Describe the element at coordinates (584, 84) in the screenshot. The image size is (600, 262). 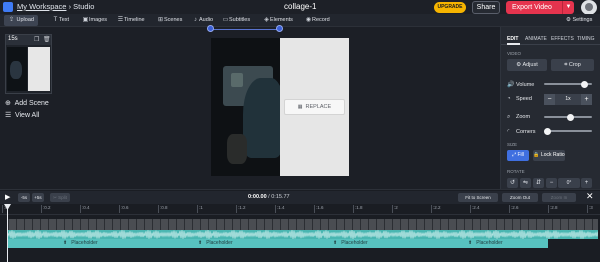
I see `volume-slider-knob` at that location.